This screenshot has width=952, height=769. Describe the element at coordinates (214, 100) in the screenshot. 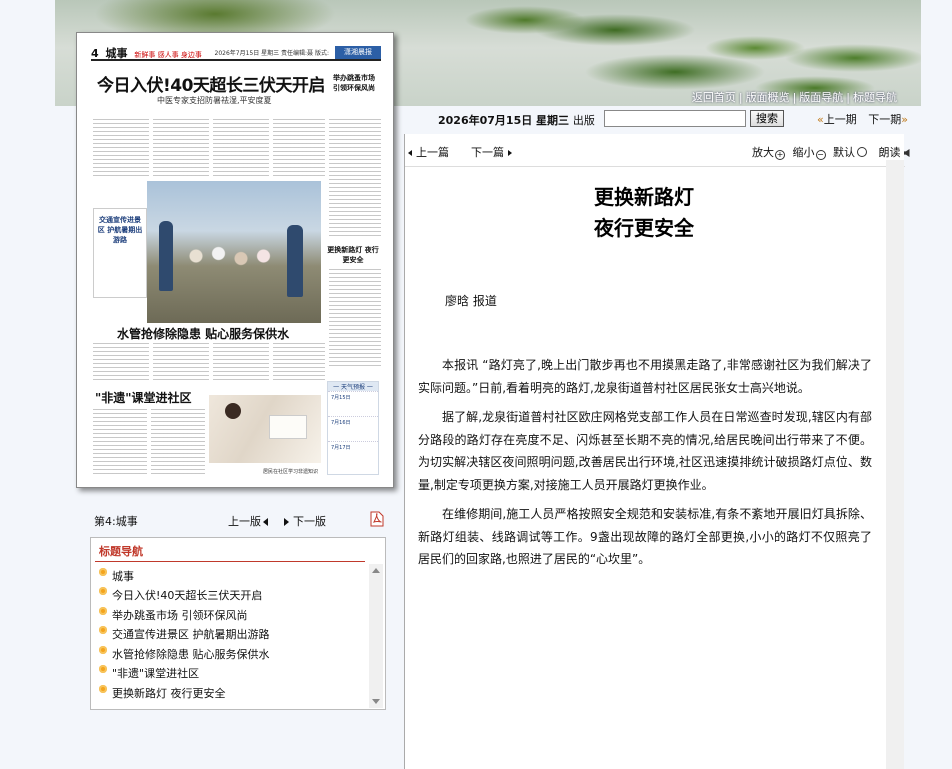

I see `paper-subheadline-1: 中医专家支招防暑祛湿,平安度夏` at that location.